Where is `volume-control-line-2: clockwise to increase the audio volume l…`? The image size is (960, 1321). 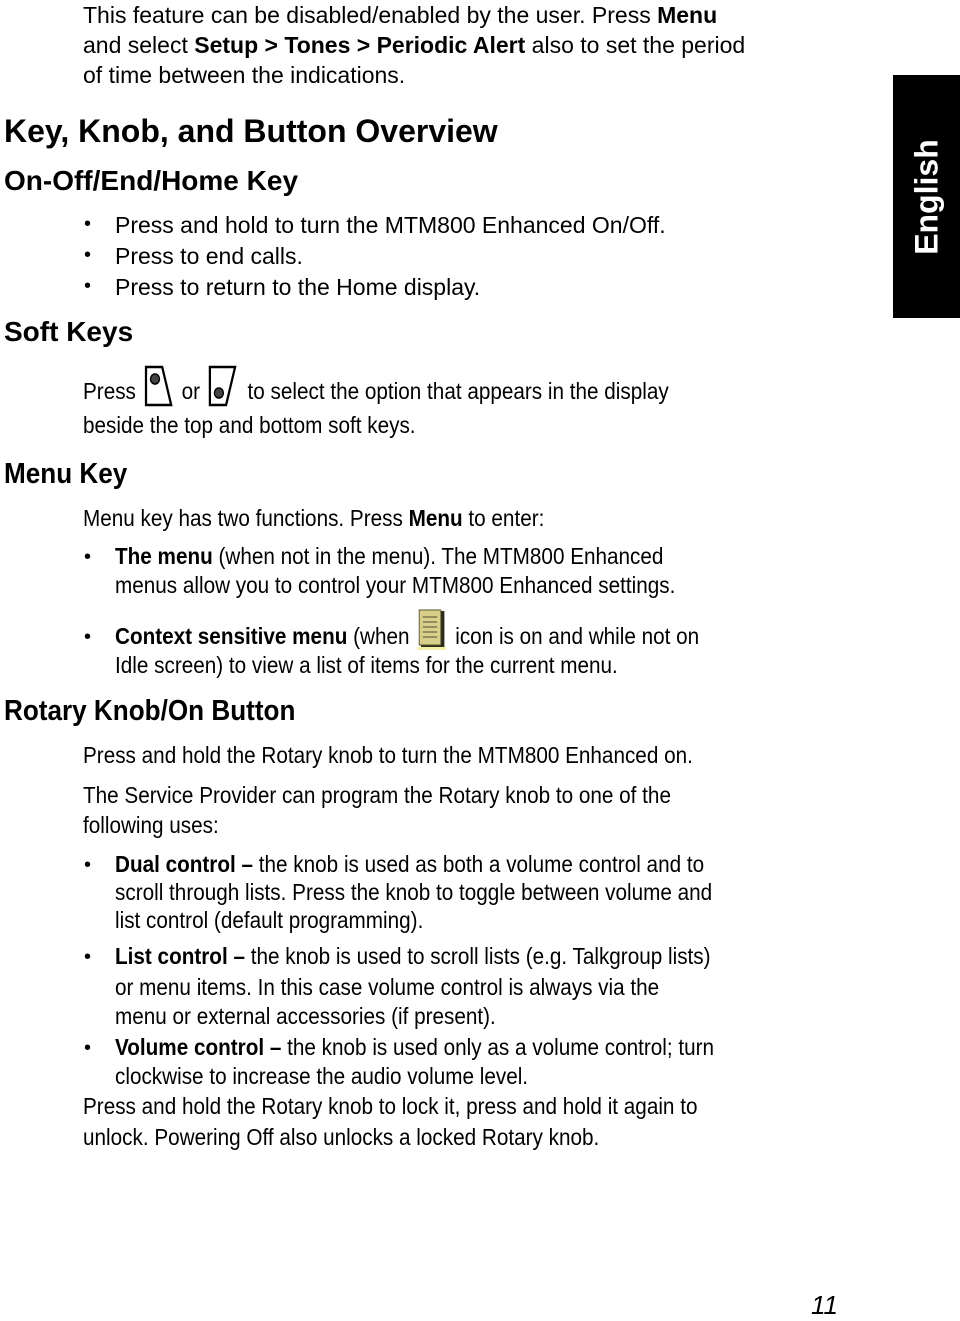
volume-control-line-2: clockwise to increase the audio volume l… is located at coordinates (322, 1076).